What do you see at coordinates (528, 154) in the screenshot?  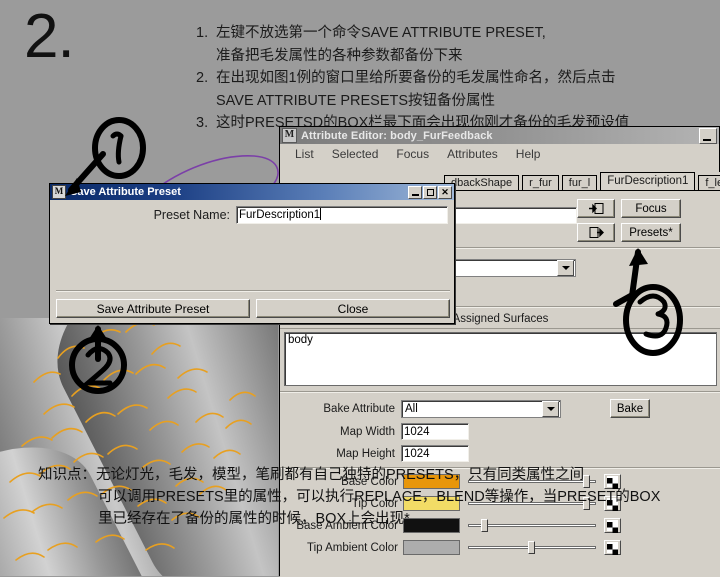 I see `menu-item-help: Help` at bounding box center [528, 154].